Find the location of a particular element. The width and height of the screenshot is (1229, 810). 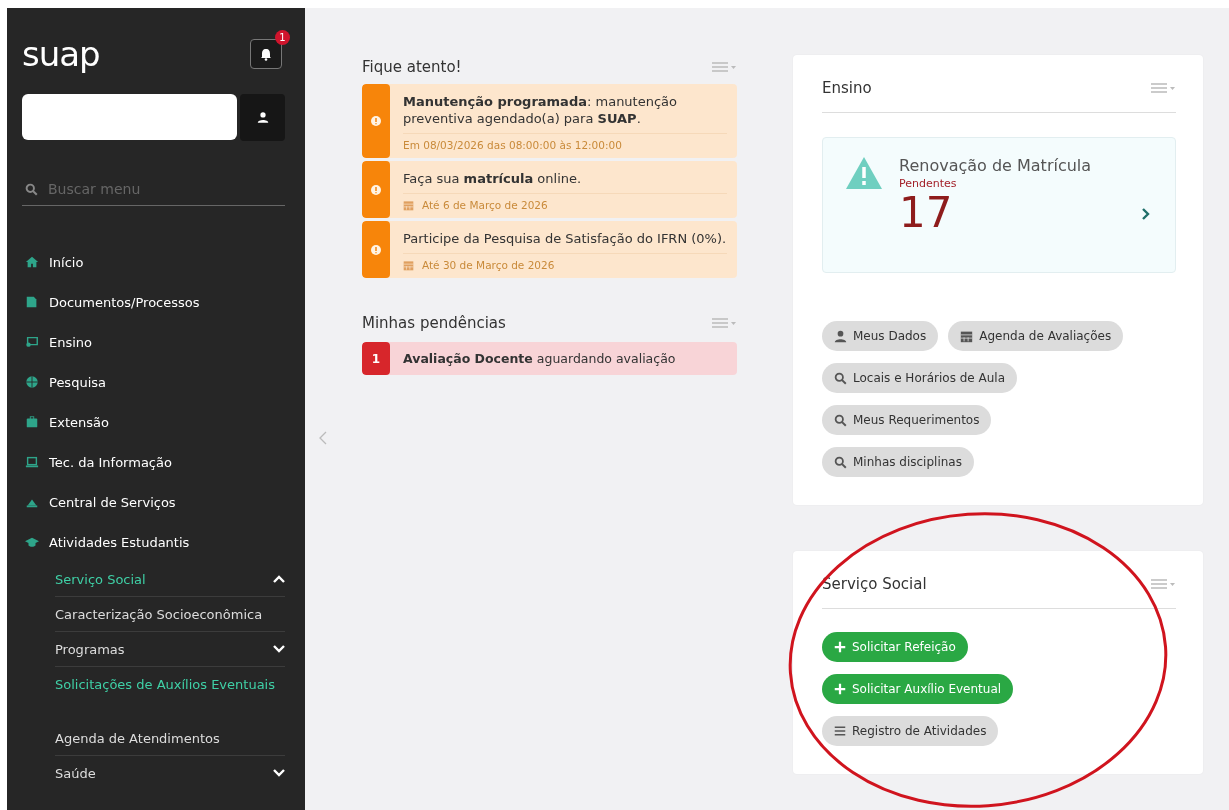

suap-logo: suap is located at coordinates (61, 54).